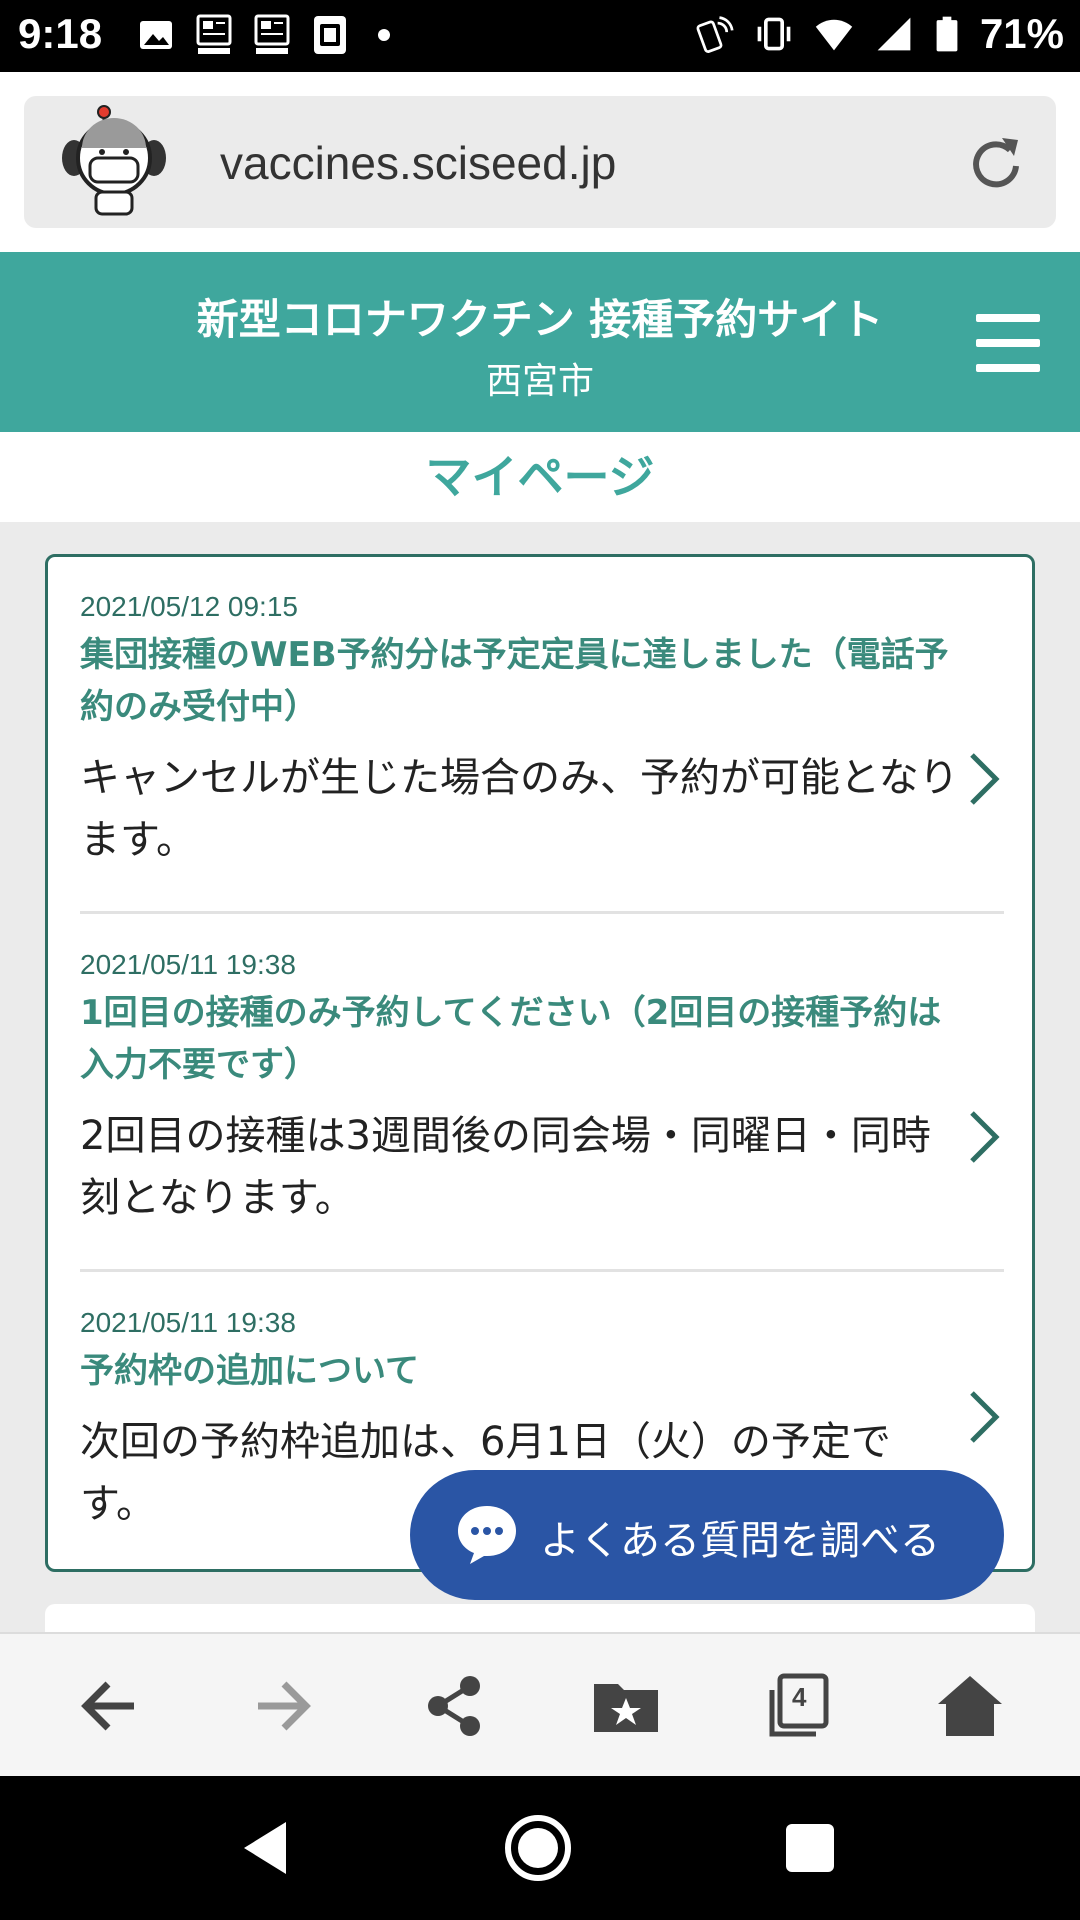 The image size is (1080, 1920). I want to click on news-title: 1回目の接種のみ予約してください（2回目の接種予約は入力不要です）, so click(520, 1039).